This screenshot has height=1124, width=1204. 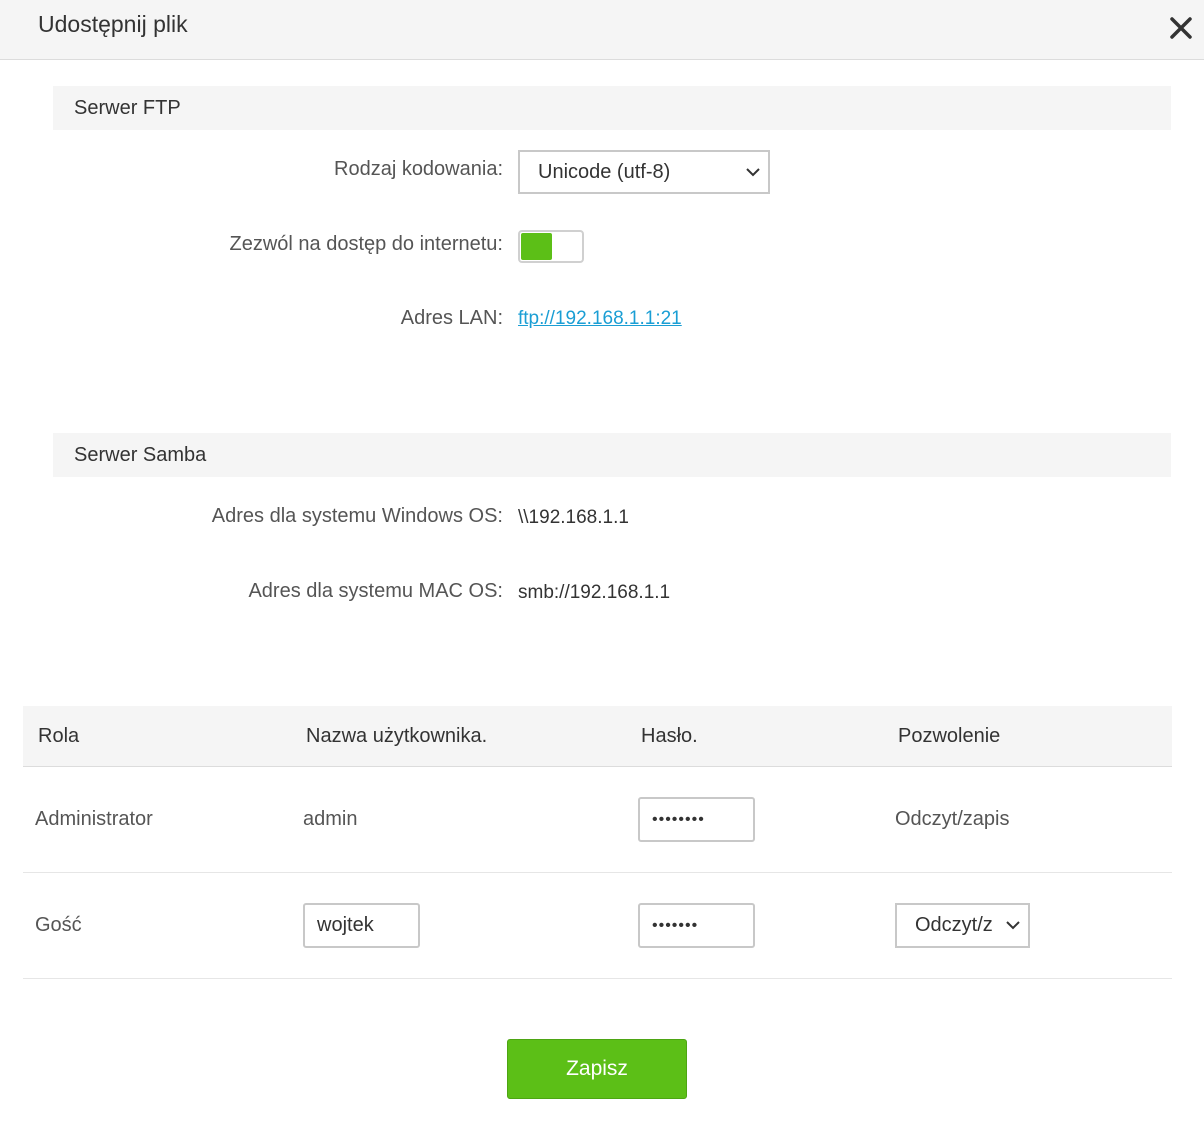 I want to click on samba-section-title: Serwer Samba, so click(x=612, y=455).